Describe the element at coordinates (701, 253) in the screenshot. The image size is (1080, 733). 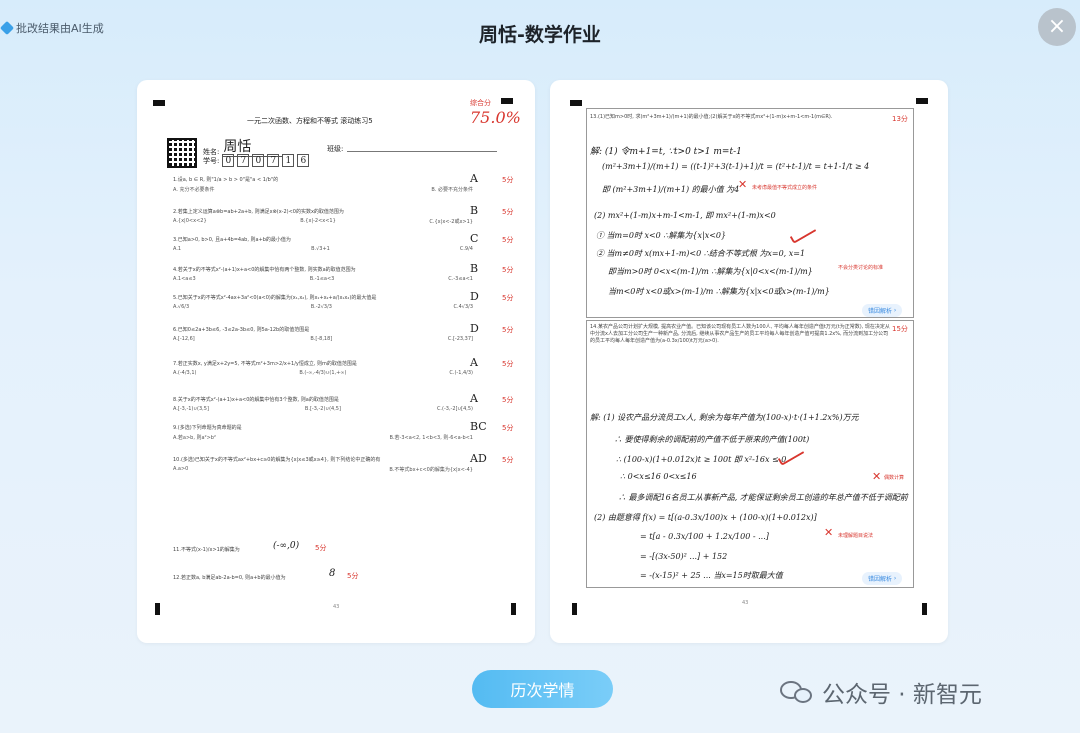
I see `answer-line: ② 当m≠0时 x(mx+1-m)<0 ∴结合不等式根 为x=0, x=1` at that location.